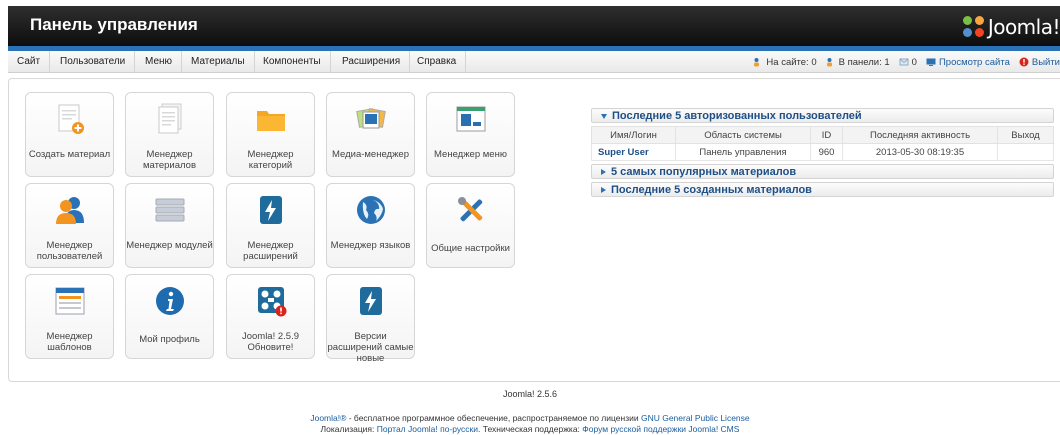 This screenshot has height=435, width=1060. I want to click on menu-users: Пользователи, so click(93, 62).